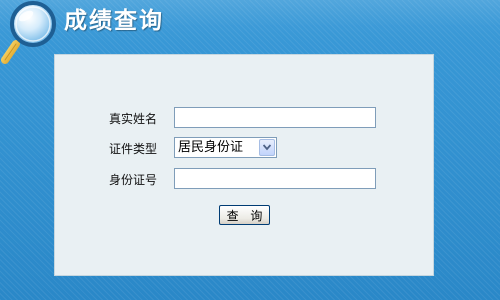 Image resolution: width=500 pixels, height=300 pixels. I want to click on id-type-selected-value: 居民身份证, so click(211, 147).